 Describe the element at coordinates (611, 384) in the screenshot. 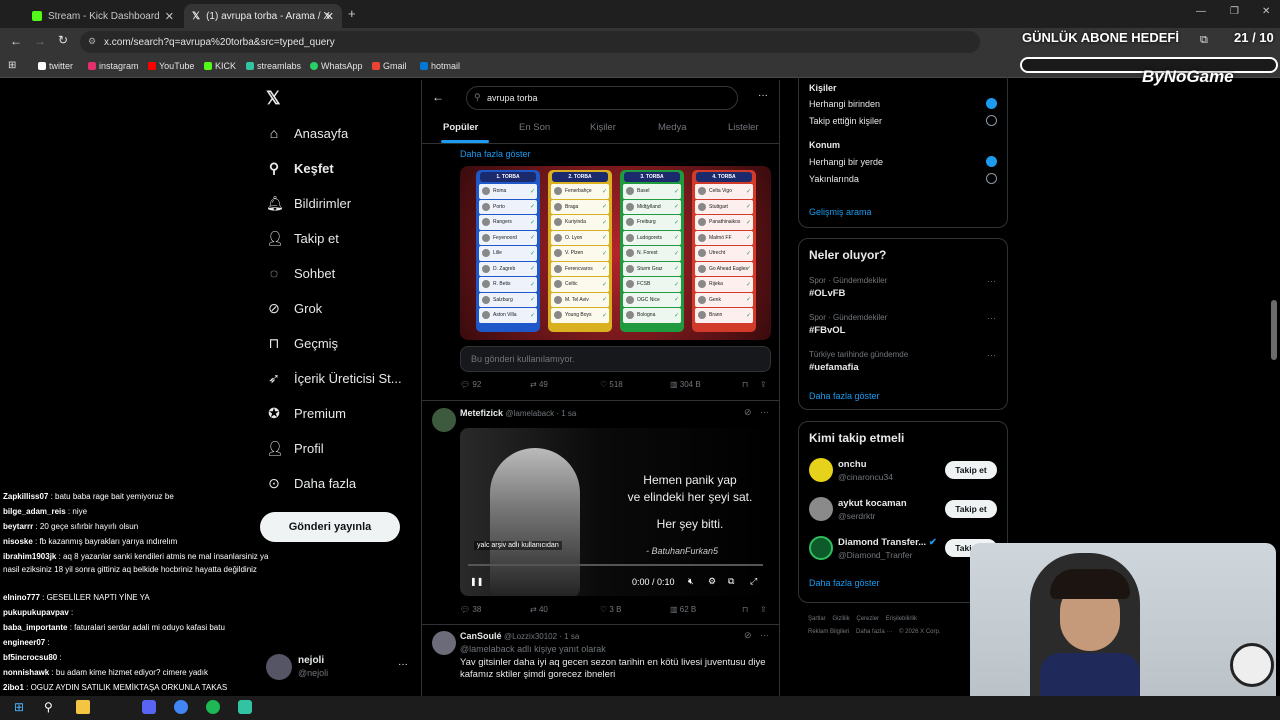

I see `like-count: ♡ 518` at that location.